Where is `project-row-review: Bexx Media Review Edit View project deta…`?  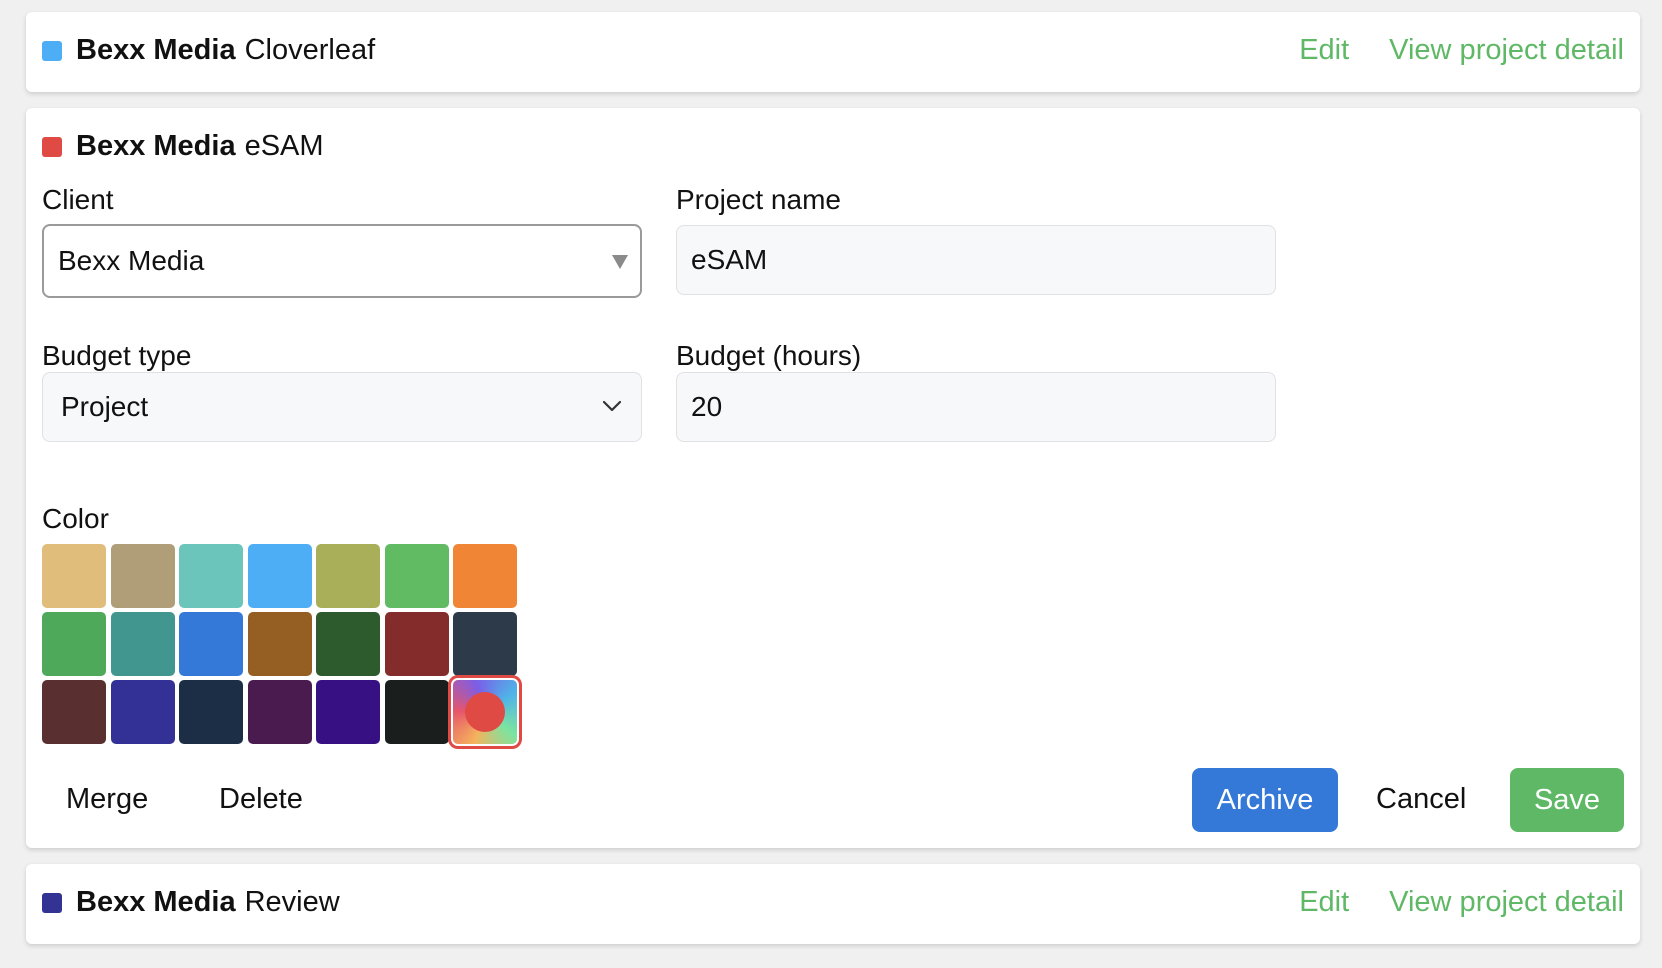
project-row-review: Bexx Media Review Edit View project deta… is located at coordinates (833, 904).